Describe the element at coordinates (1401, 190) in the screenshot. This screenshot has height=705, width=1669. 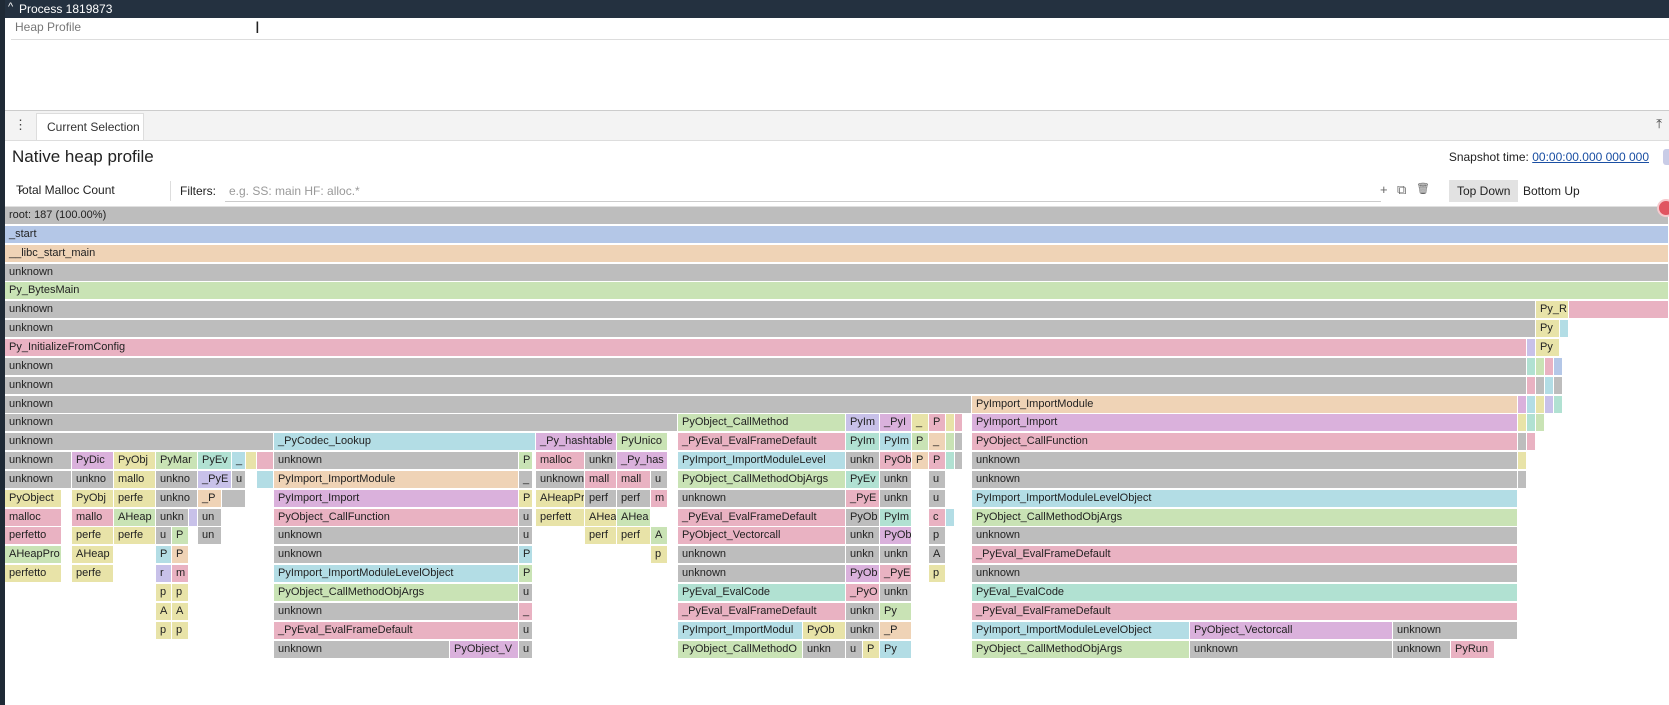
I see `copy-icon: ⧉` at that location.